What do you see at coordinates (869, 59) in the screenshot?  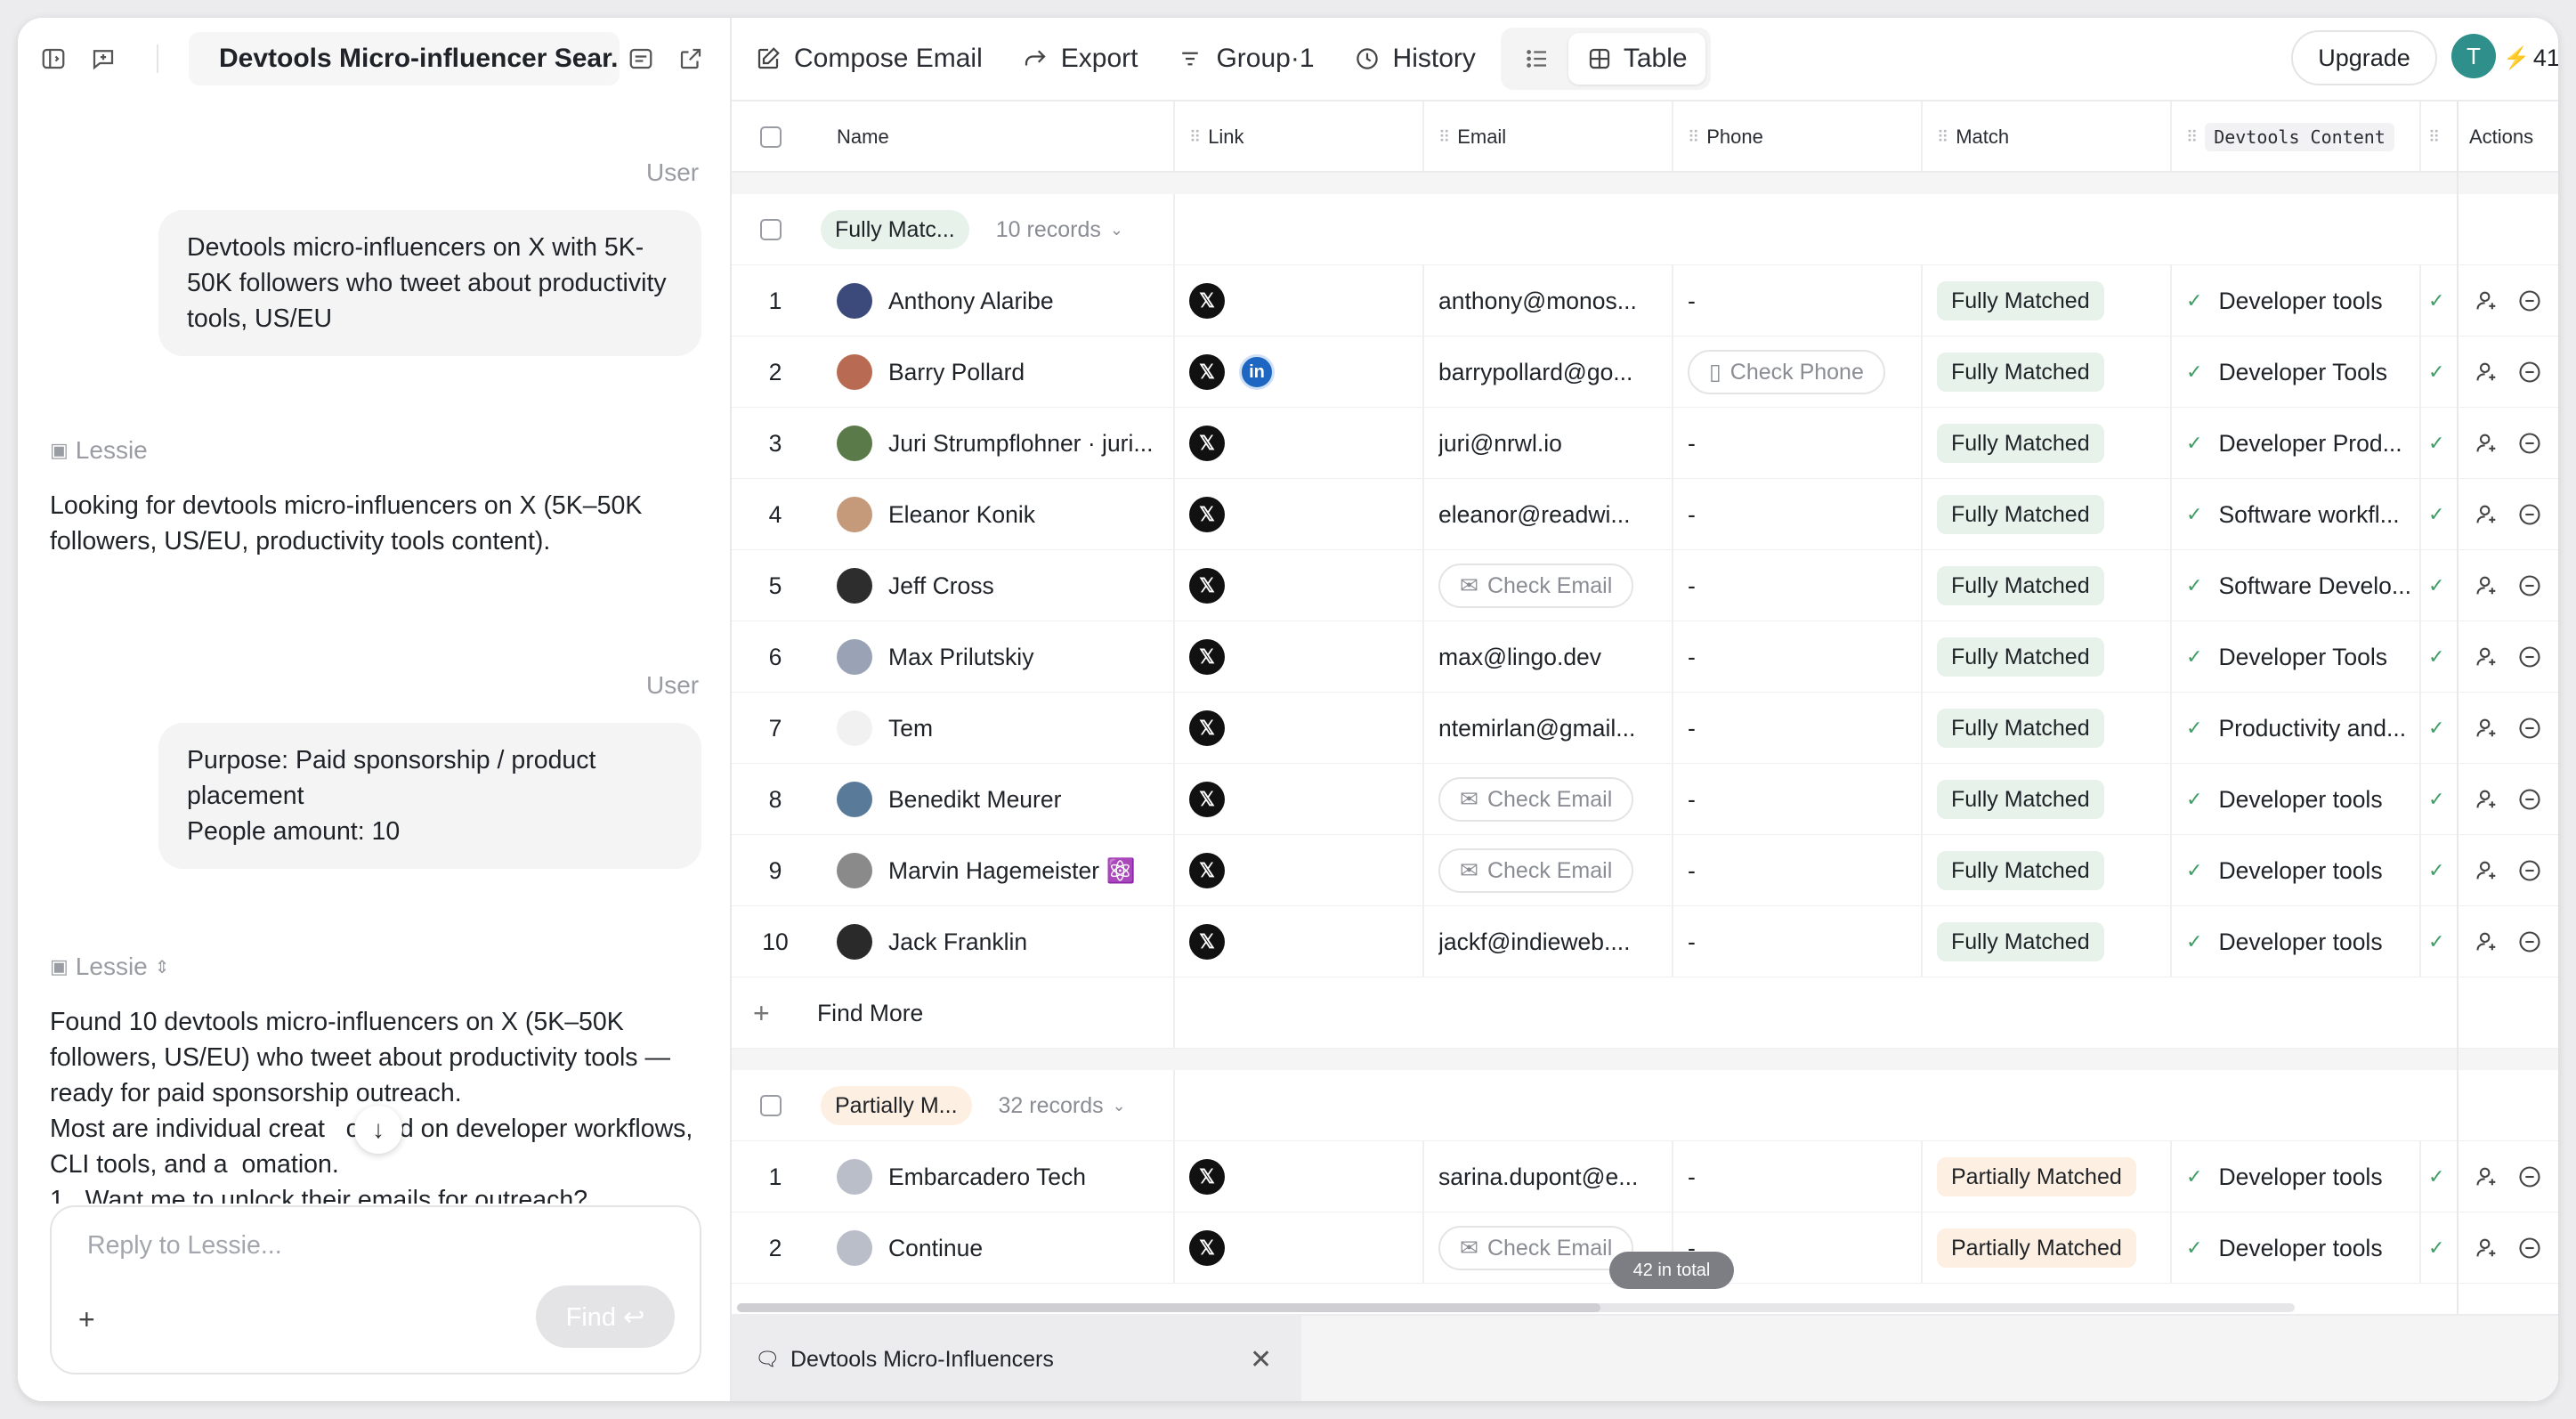 I see `compose-email-button: Compose Email` at bounding box center [869, 59].